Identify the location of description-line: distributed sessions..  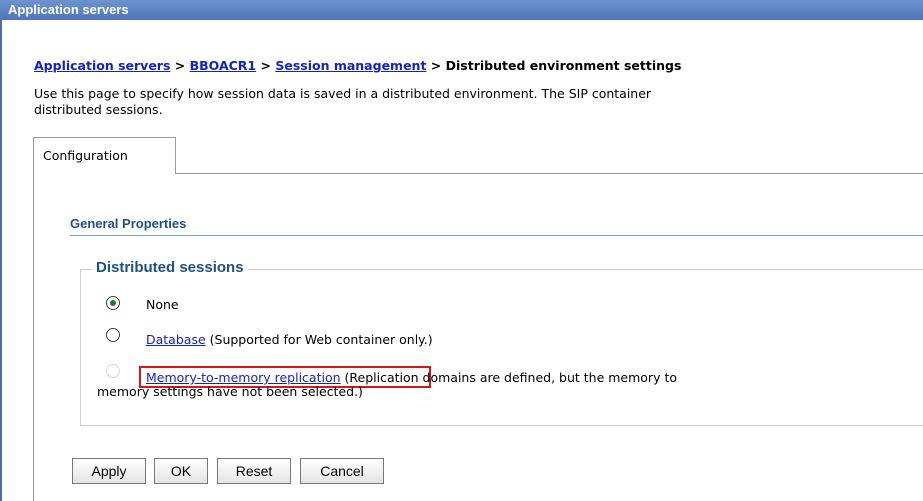
(98, 109).